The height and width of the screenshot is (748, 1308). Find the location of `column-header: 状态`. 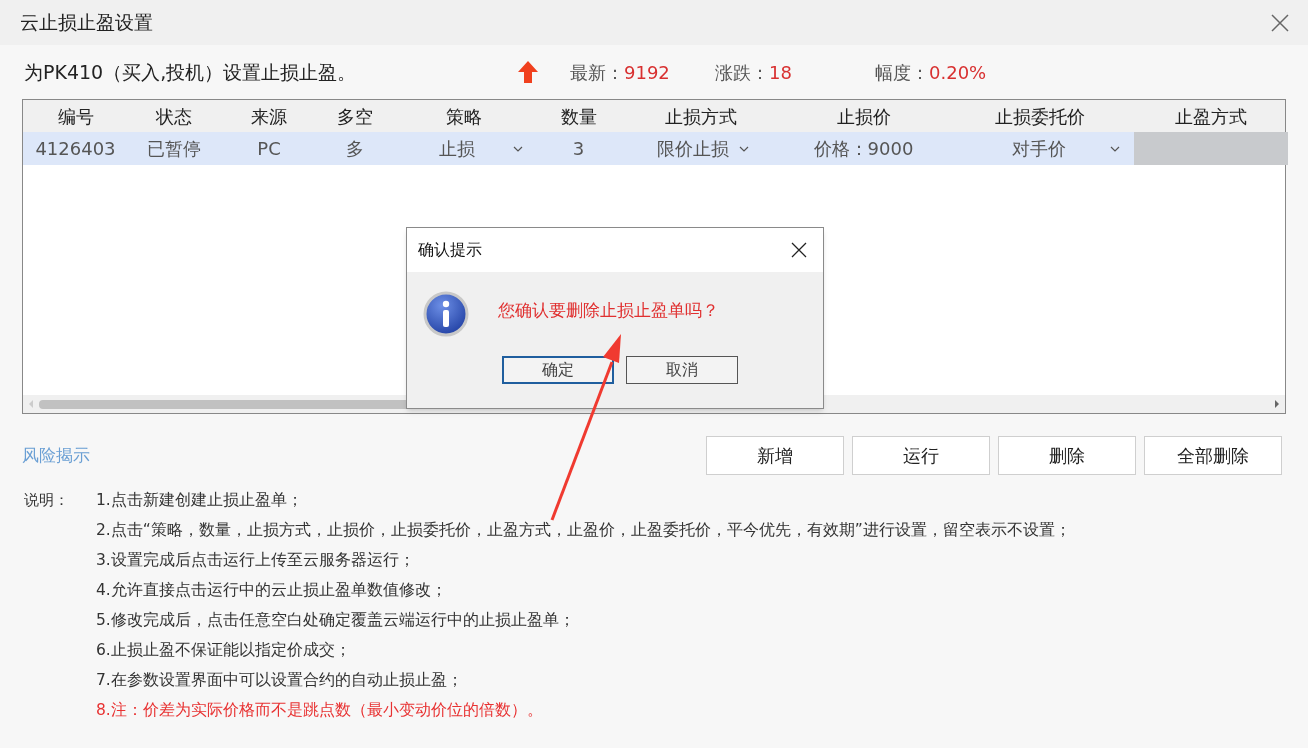

column-header: 状态 is located at coordinates (173, 116).